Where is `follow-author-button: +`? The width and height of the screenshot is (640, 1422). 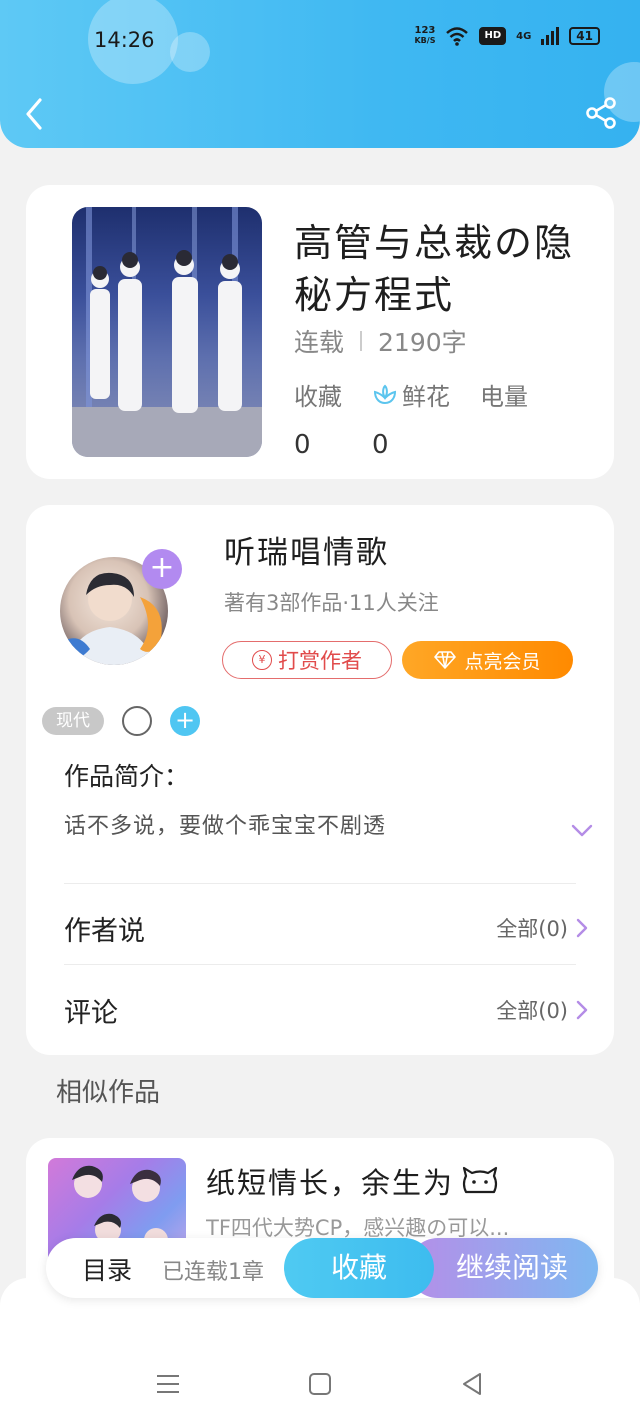 follow-author-button: + is located at coordinates (162, 569).